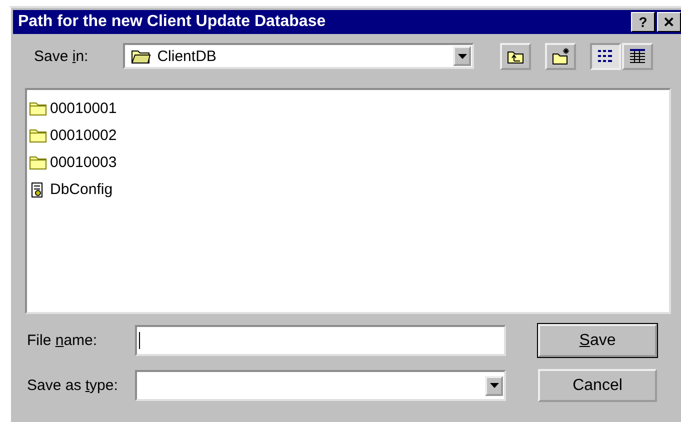 This screenshot has height=422, width=681. What do you see at coordinates (62, 340) in the screenshot?
I see `file-name-label: File name:` at bounding box center [62, 340].